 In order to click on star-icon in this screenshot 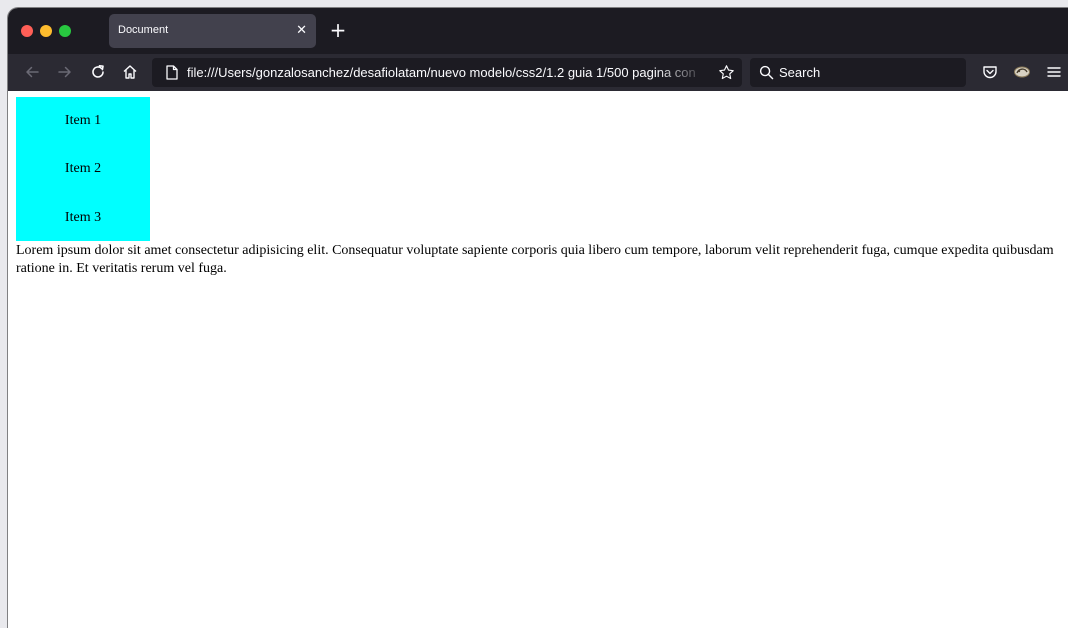, I will do `click(726, 72)`.